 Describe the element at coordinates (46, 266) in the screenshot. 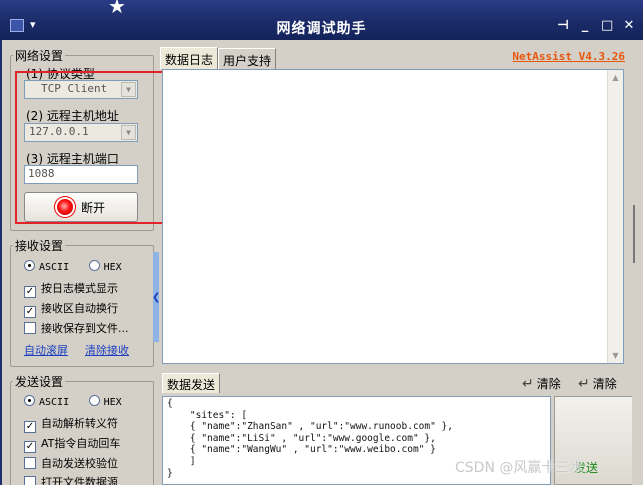

I see `receive-ascii-radio: ASCII` at that location.